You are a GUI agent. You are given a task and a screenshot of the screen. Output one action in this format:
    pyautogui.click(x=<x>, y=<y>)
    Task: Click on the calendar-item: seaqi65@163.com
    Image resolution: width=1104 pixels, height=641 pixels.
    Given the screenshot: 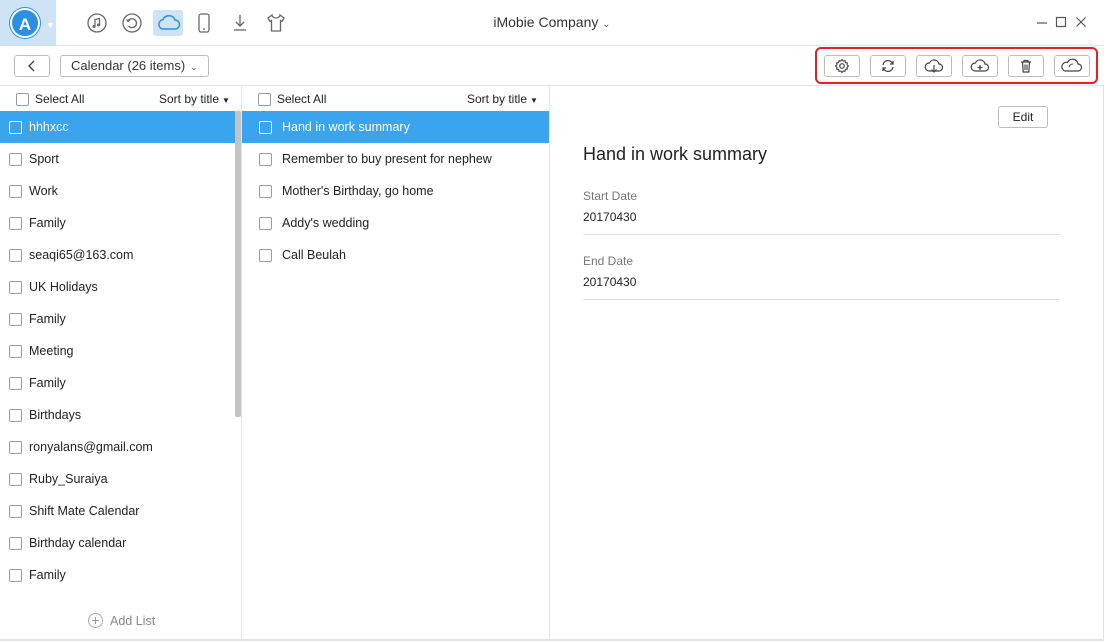 What is the action you would take?
    pyautogui.click(x=117, y=255)
    